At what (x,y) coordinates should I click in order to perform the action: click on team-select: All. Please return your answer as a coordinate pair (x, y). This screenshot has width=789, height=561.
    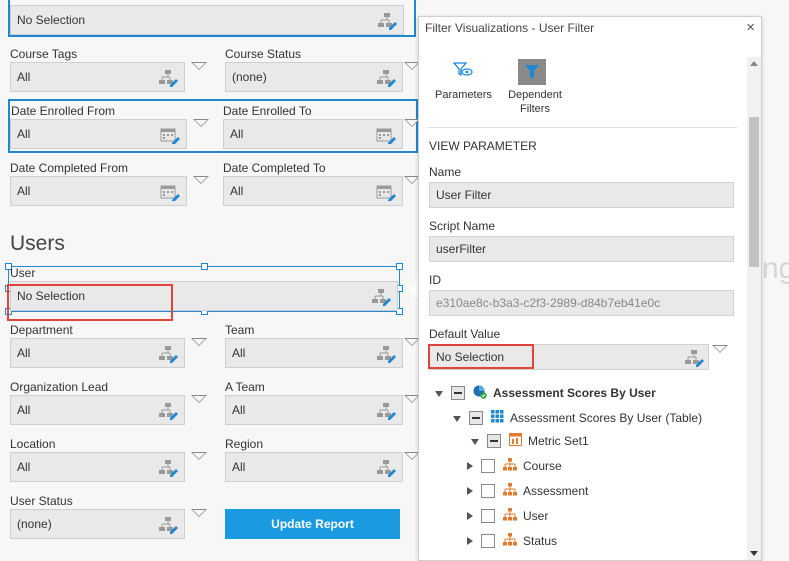
    Looking at the image, I should click on (314, 353).